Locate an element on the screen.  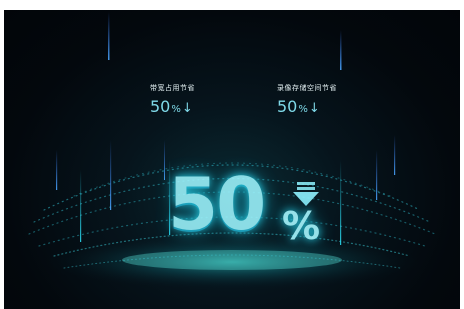
storage-saving-stat: 录像存储空间节省 50%↓ is located at coordinates (307, 99).